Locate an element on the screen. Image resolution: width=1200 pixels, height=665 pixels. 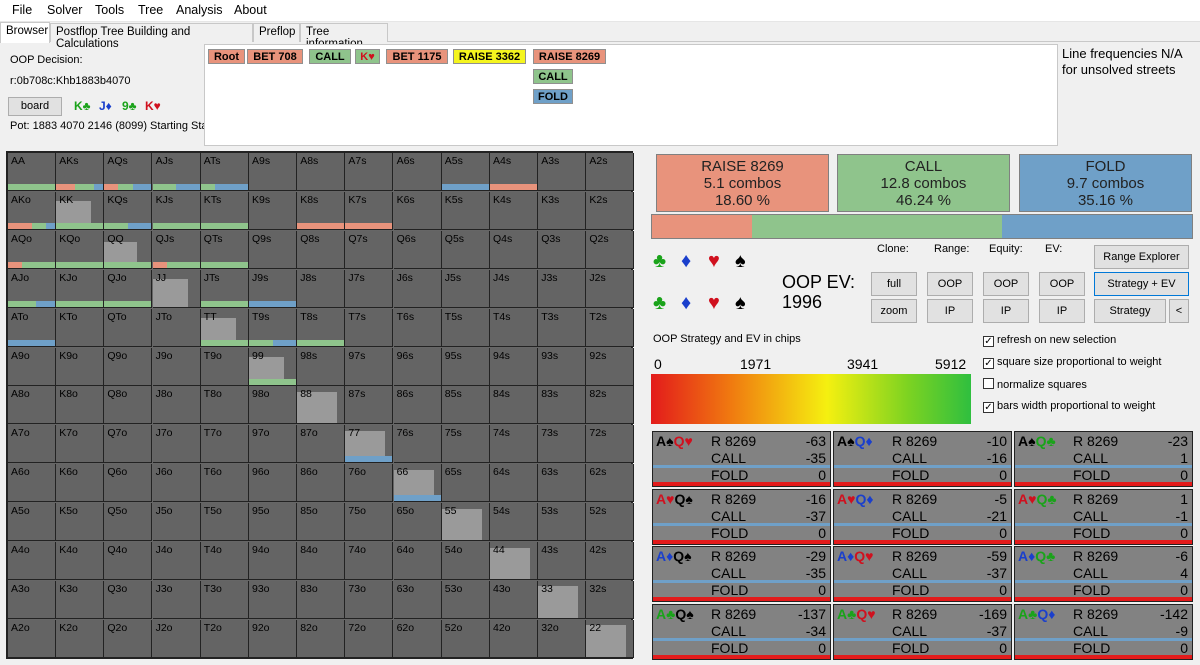
grid-cell-42s: 42s is located at coordinates (610, 561).